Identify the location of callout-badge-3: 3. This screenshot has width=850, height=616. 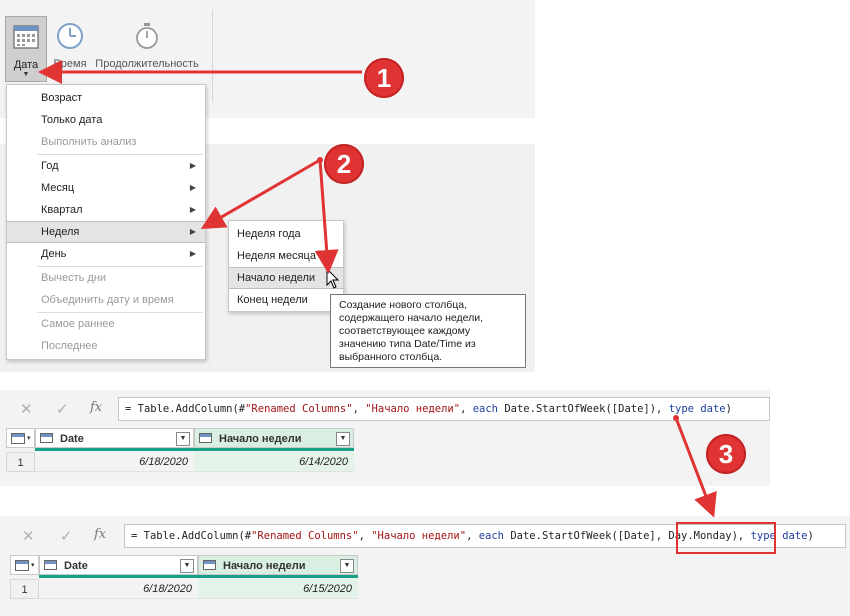
(726, 454).